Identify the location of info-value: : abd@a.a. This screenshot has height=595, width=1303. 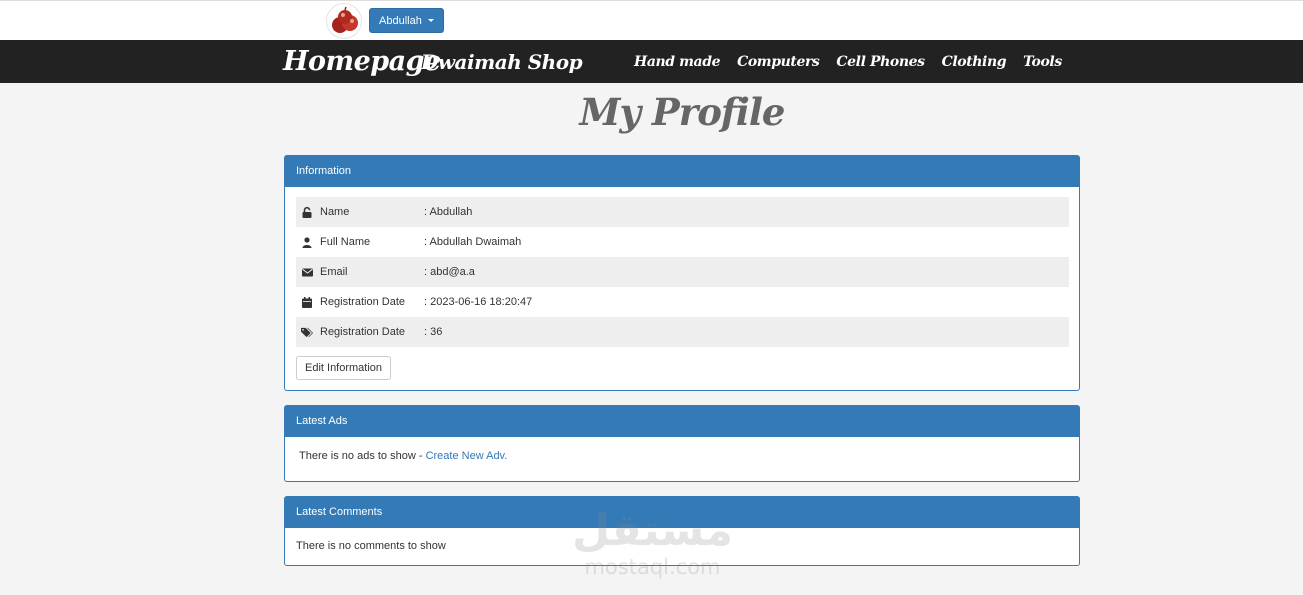
(449, 272).